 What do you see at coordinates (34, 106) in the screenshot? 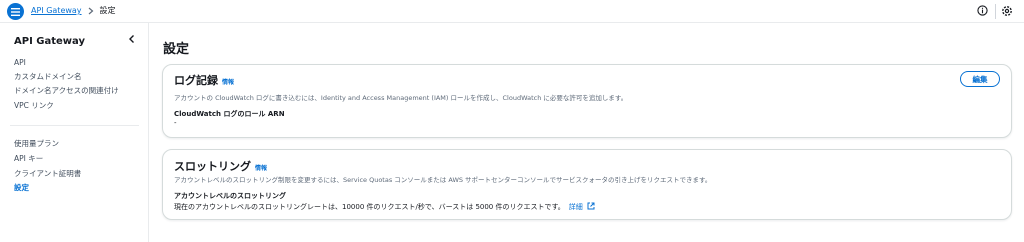
I see `sidebar-item-vpc-links: VPC リンク` at bounding box center [34, 106].